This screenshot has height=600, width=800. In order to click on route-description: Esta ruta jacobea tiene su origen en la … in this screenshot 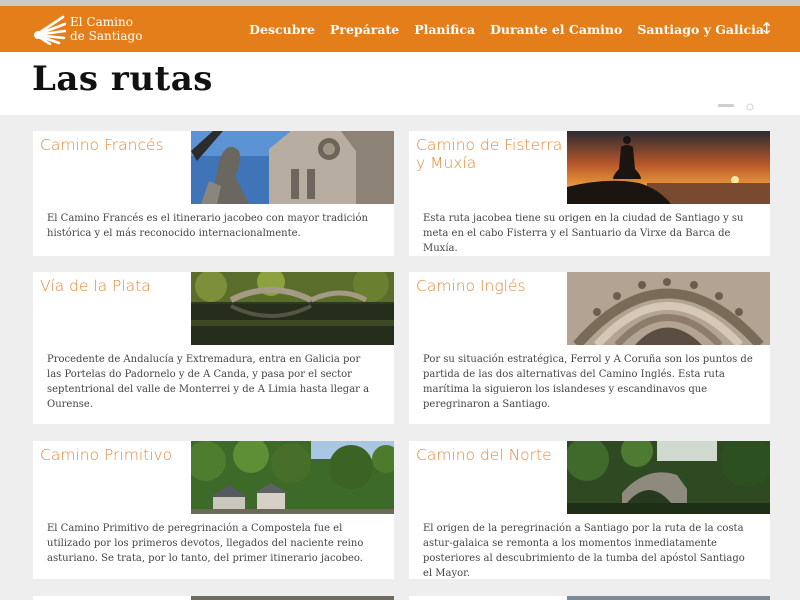, I will do `click(583, 233)`.